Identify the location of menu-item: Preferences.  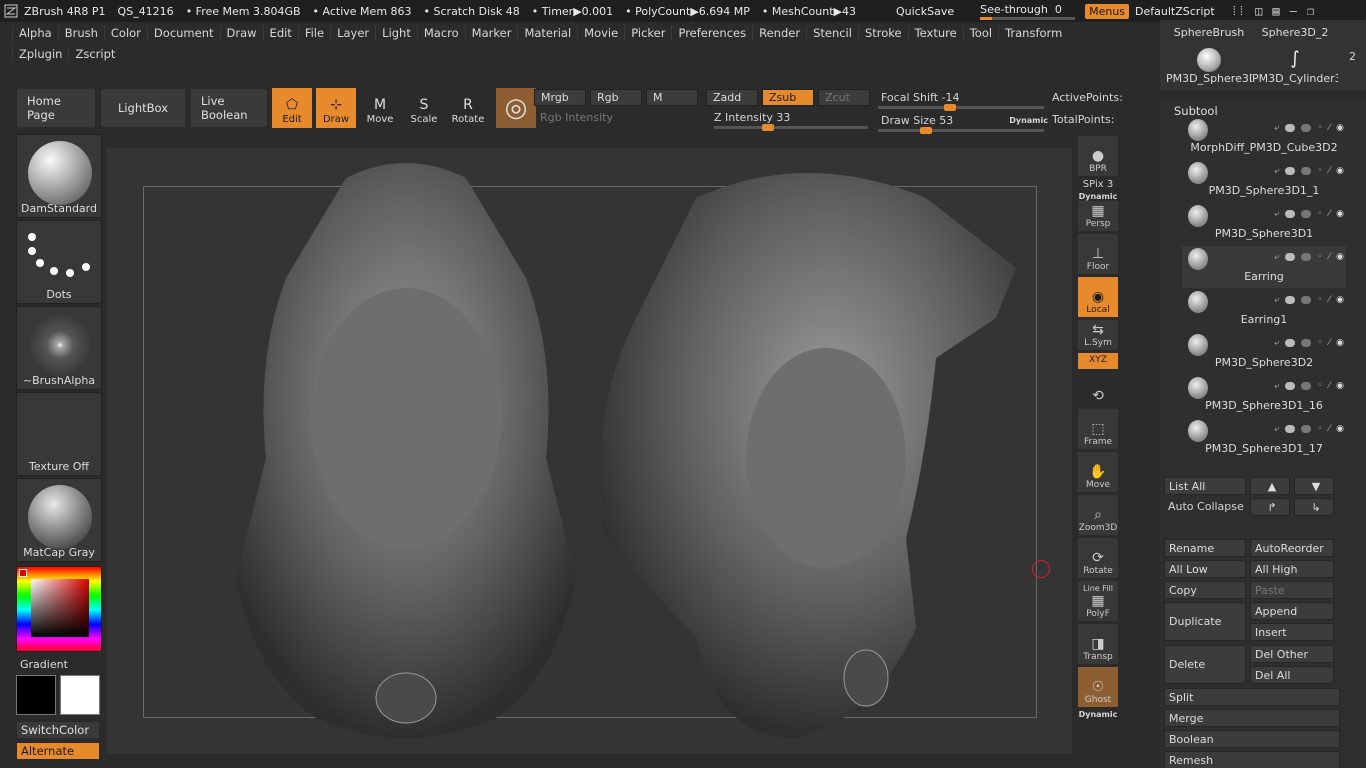
(711, 33).